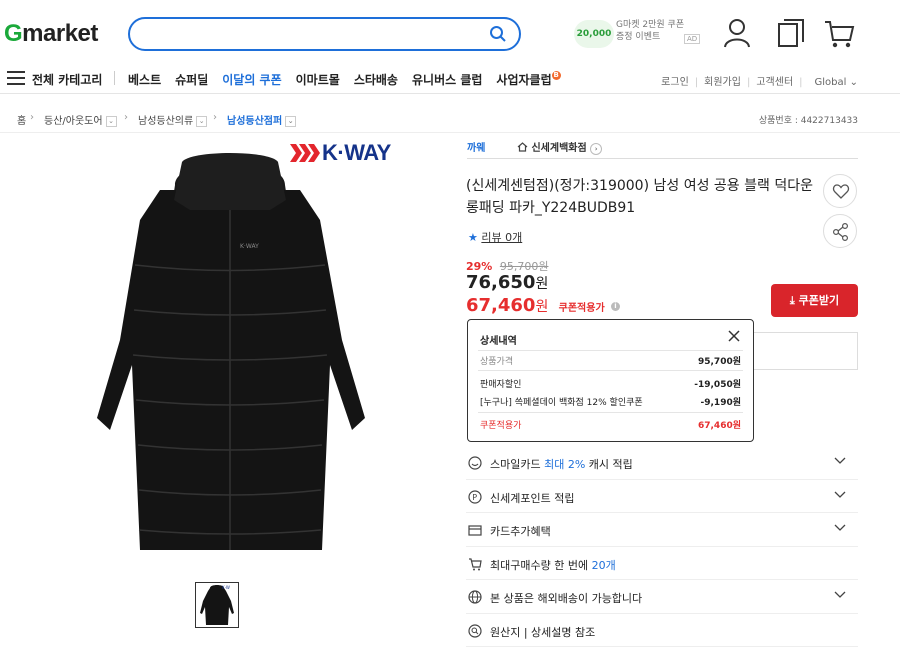  What do you see at coordinates (662, 530) in the screenshot?
I see `list-item: 카드추가혜택` at bounding box center [662, 530].